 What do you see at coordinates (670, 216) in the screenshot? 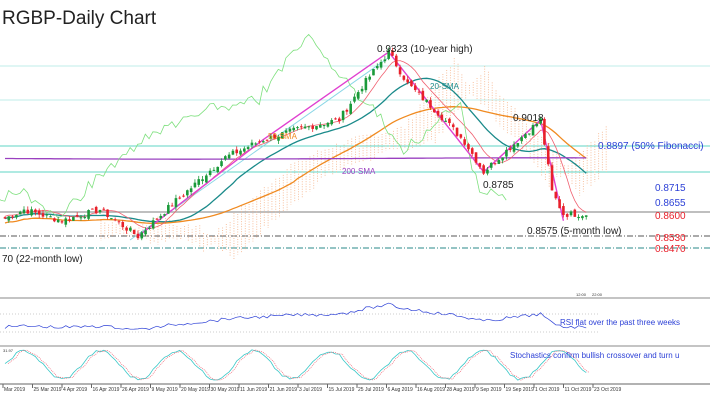
I see `level-label: 0.8600` at bounding box center [670, 216].